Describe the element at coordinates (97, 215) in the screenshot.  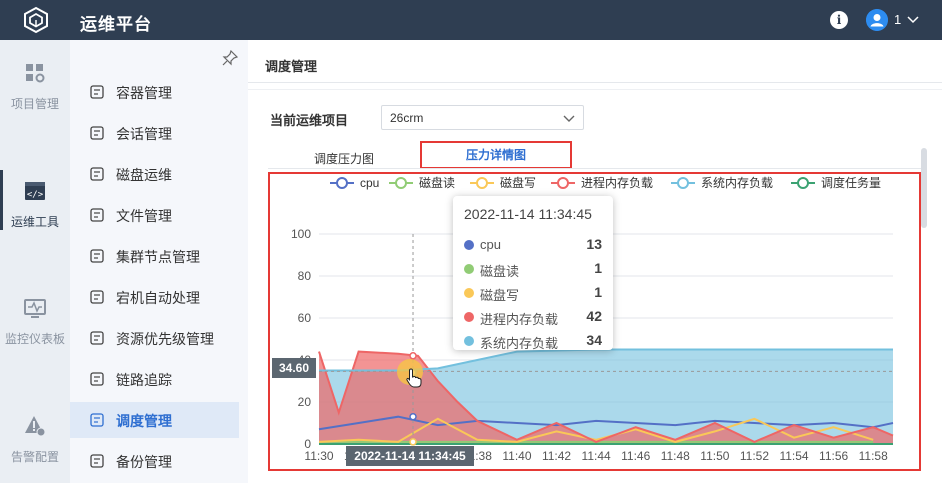
I see `file-icon` at that location.